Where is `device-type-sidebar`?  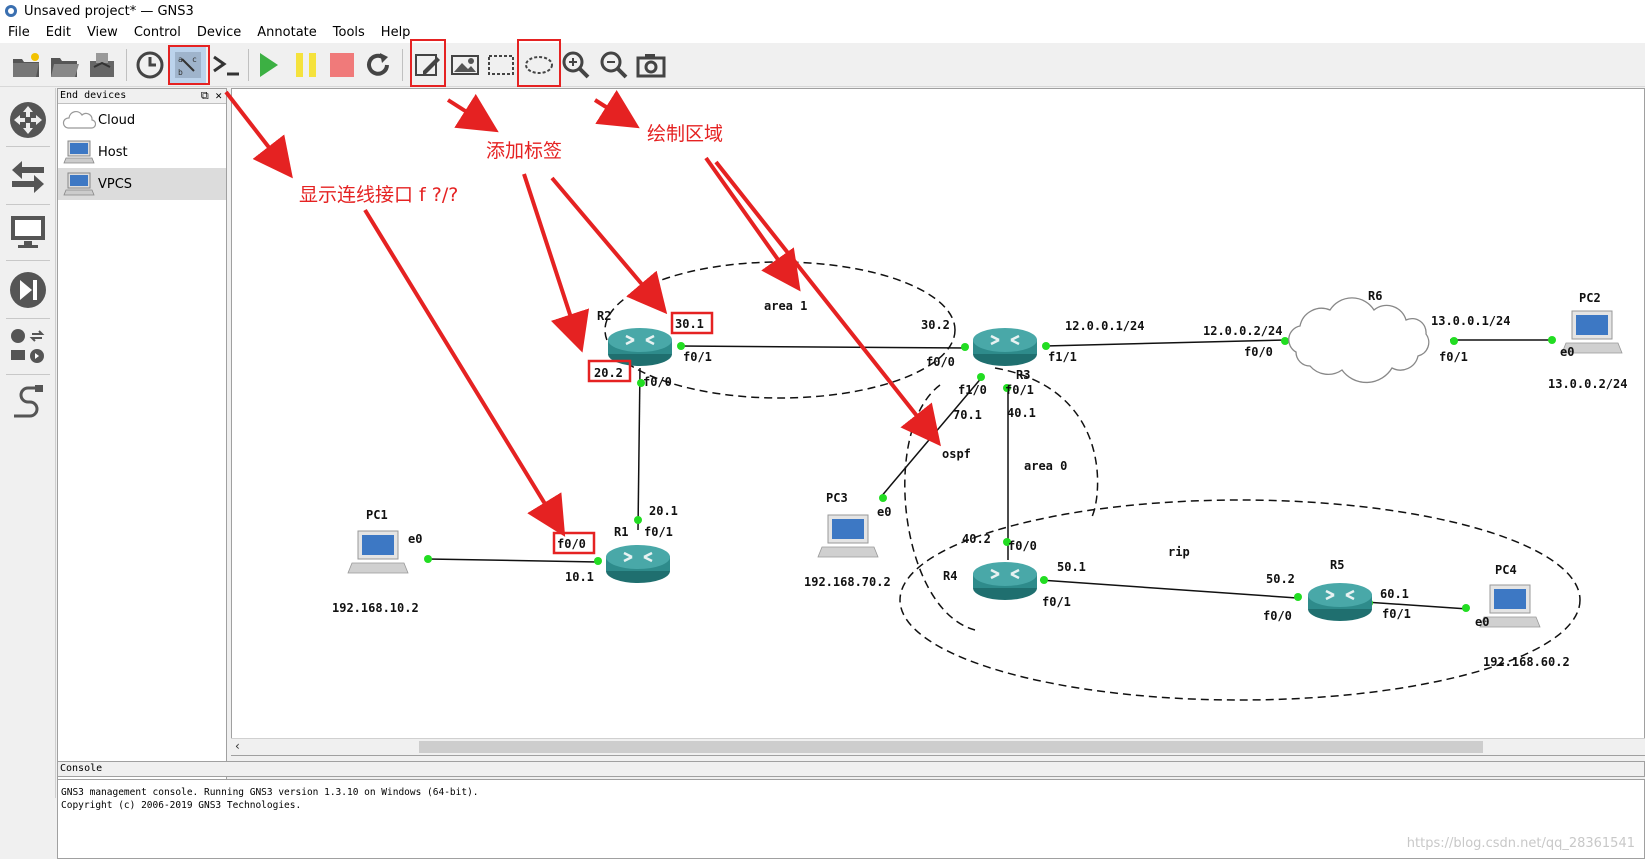
device-type-sidebar is located at coordinates (28, 443).